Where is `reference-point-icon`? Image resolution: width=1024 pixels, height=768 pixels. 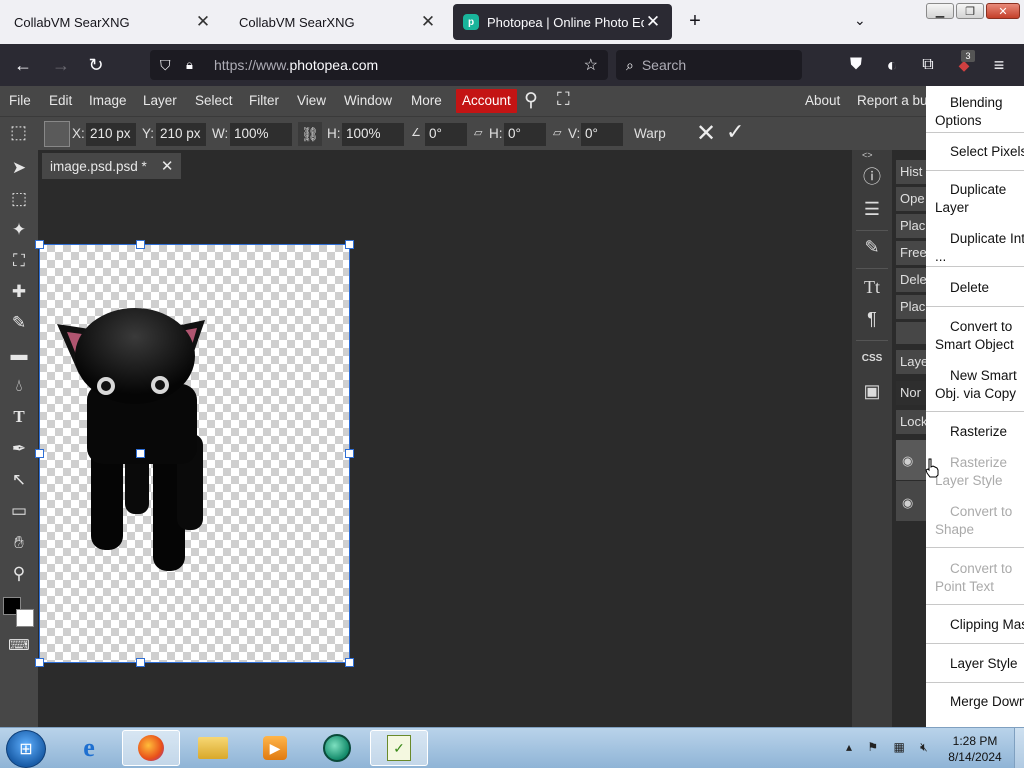
reference-point-icon is located at coordinates (57, 134).